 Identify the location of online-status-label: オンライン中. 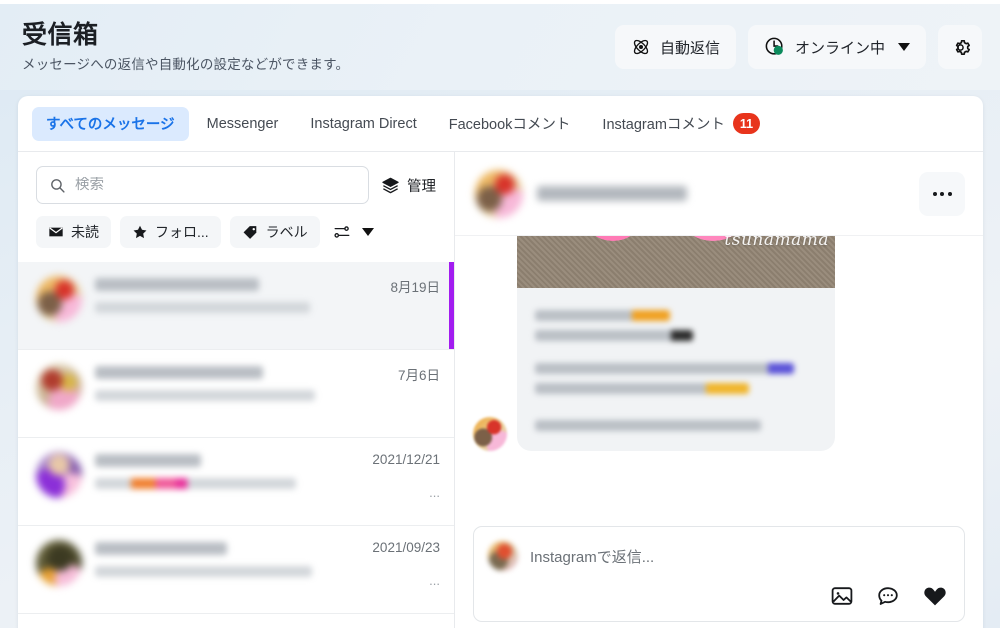
(839, 48).